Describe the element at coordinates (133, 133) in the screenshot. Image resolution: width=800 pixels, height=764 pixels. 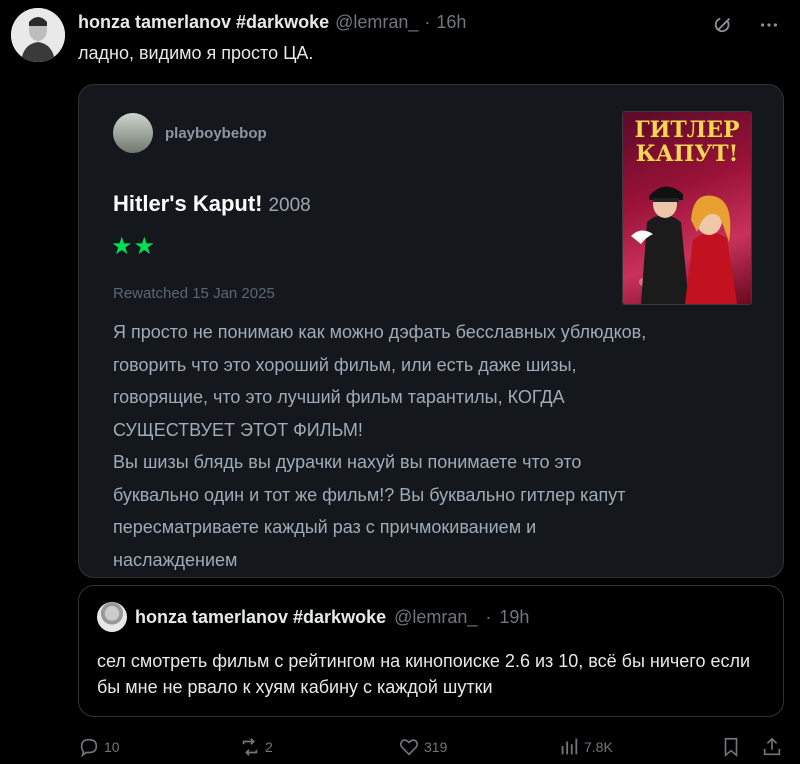
I see `reviewer-avatar` at that location.